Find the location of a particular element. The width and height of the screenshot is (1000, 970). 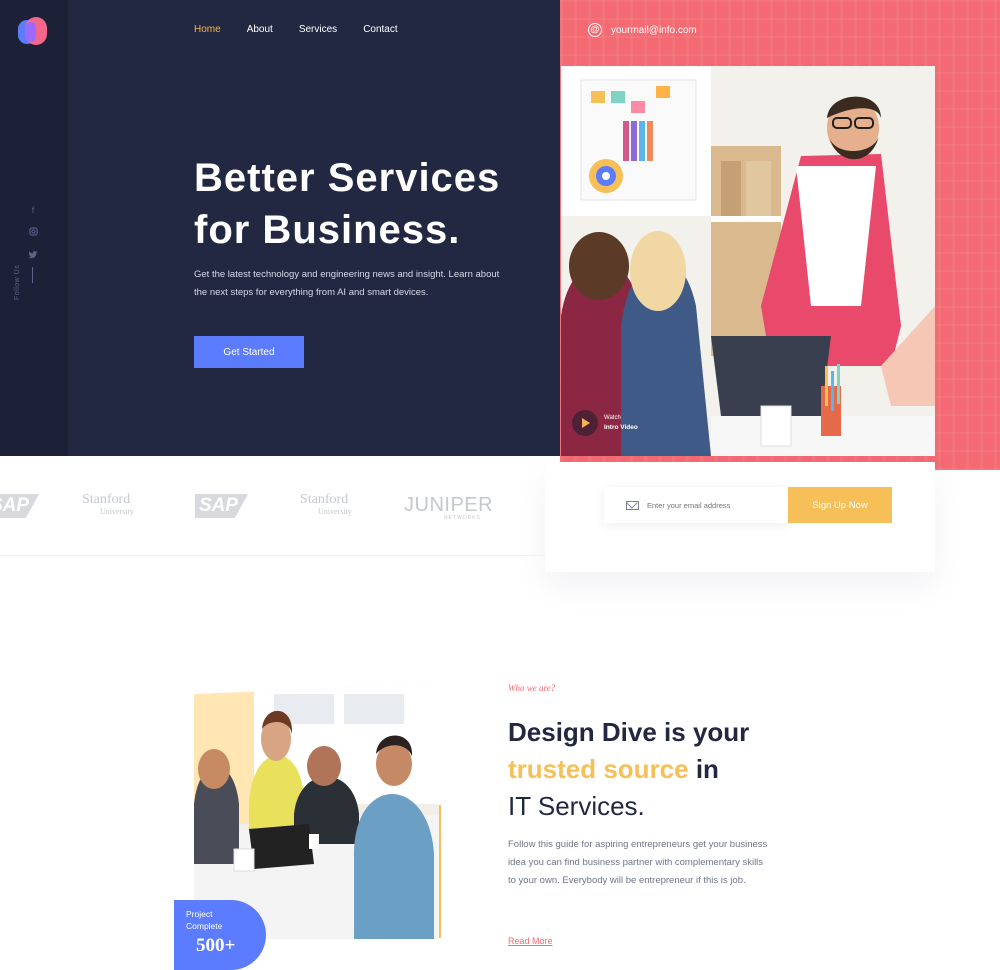

contact-email: @ yourmail@info.com is located at coordinates (642, 30).